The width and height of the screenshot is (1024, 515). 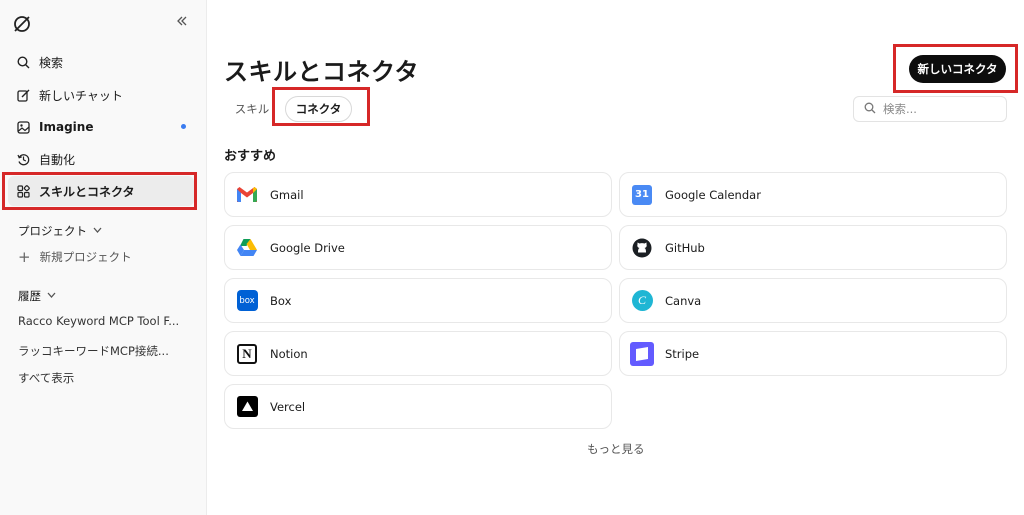 What do you see at coordinates (52, 231) in the screenshot?
I see `projects-label: プロジェクト` at bounding box center [52, 231].